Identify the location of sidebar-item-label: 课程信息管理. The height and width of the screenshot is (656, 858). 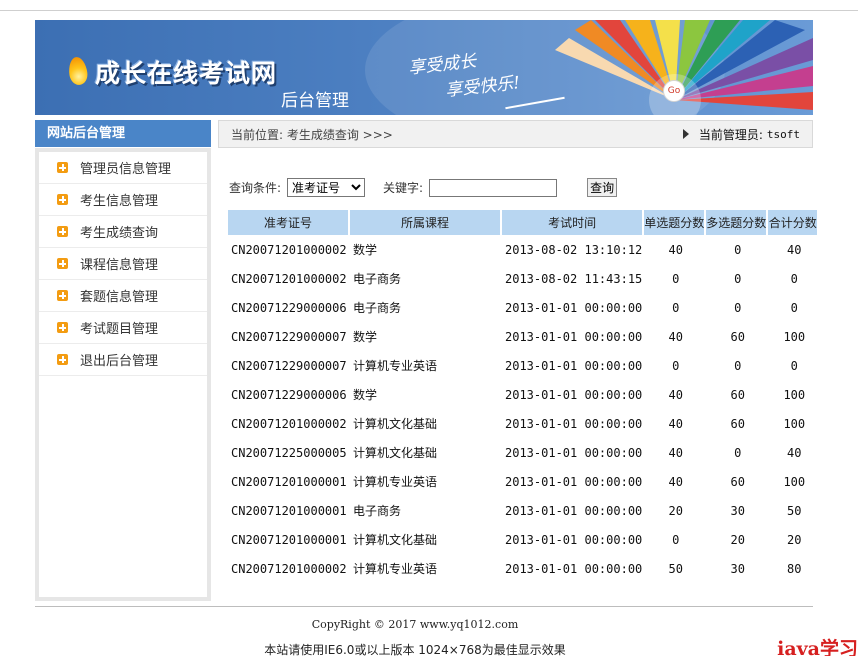
(119, 265).